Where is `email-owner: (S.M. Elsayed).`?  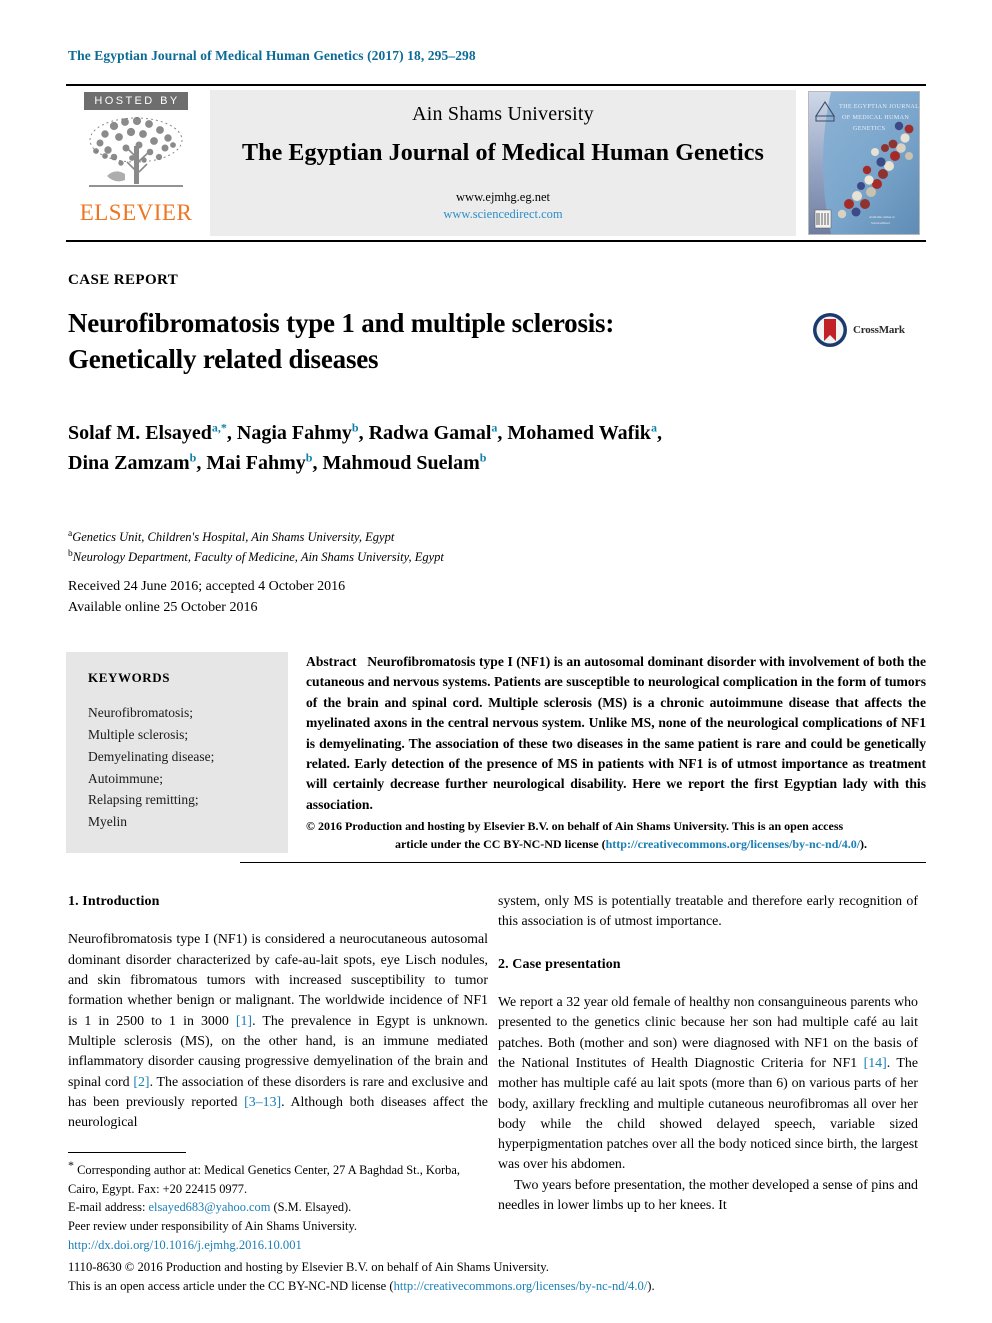
email-owner: (S.M. Elsayed). is located at coordinates (311, 1207).